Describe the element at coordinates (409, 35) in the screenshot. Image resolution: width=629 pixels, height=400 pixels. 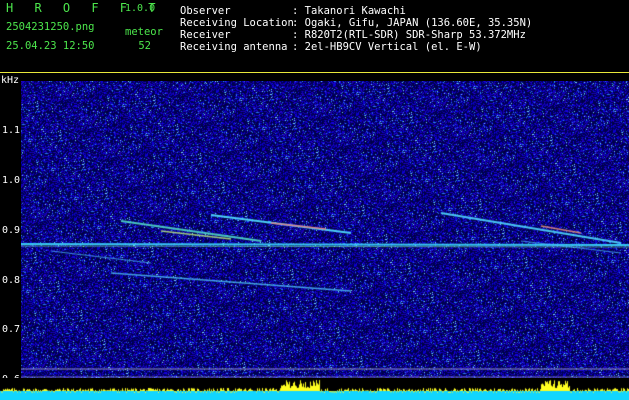
I see `receiver-value: : R820T2(RTL-SDR) SDR-Sharp 53.372MHz` at that location.